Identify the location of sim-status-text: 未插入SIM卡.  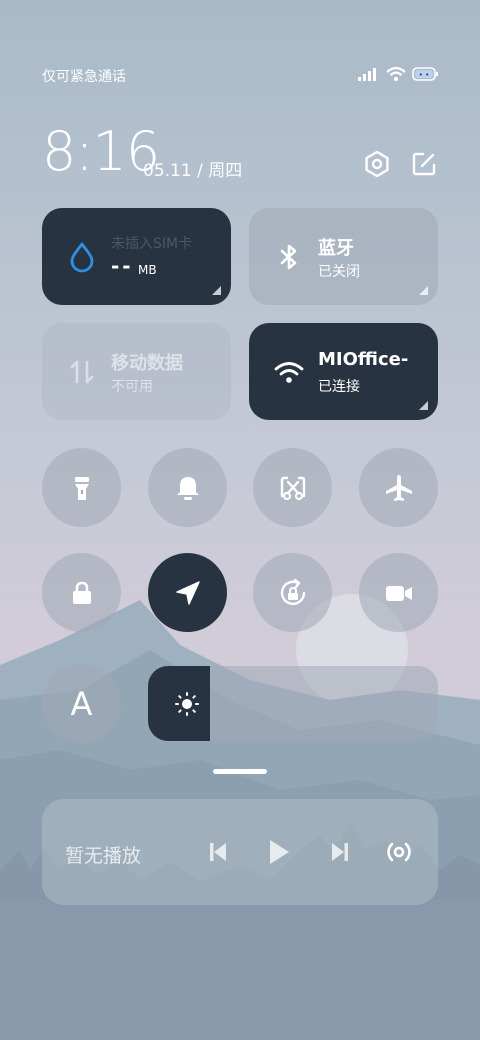
(152, 244).